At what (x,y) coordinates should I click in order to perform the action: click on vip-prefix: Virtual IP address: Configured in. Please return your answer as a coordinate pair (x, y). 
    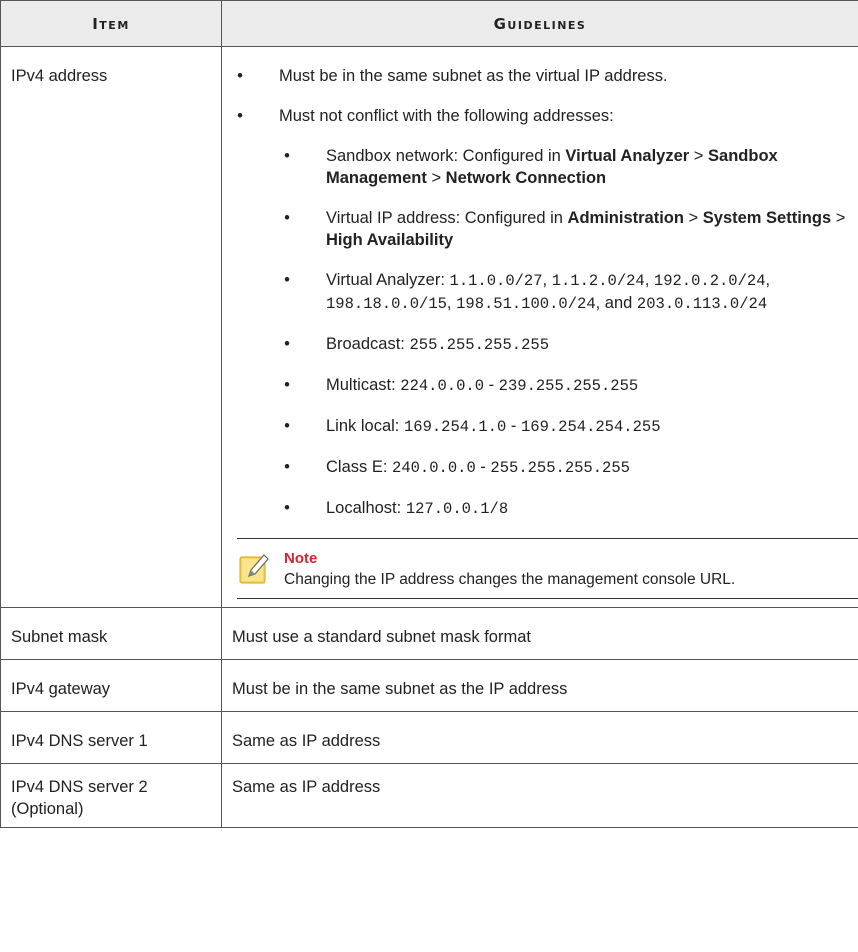
    Looking at the image, I should click on (447, 218).